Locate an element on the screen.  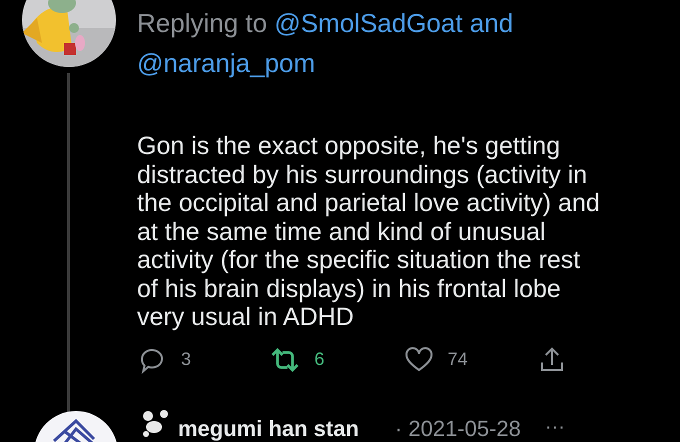
more-button: ··· is located at coordinates (554, 427).